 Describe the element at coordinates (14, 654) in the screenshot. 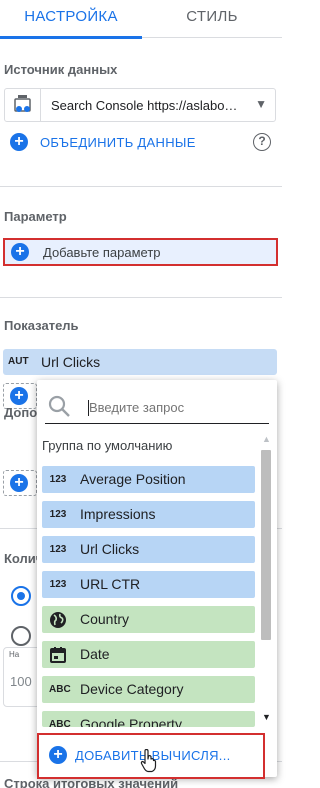

I see `rows-number-caption: На` at that location.